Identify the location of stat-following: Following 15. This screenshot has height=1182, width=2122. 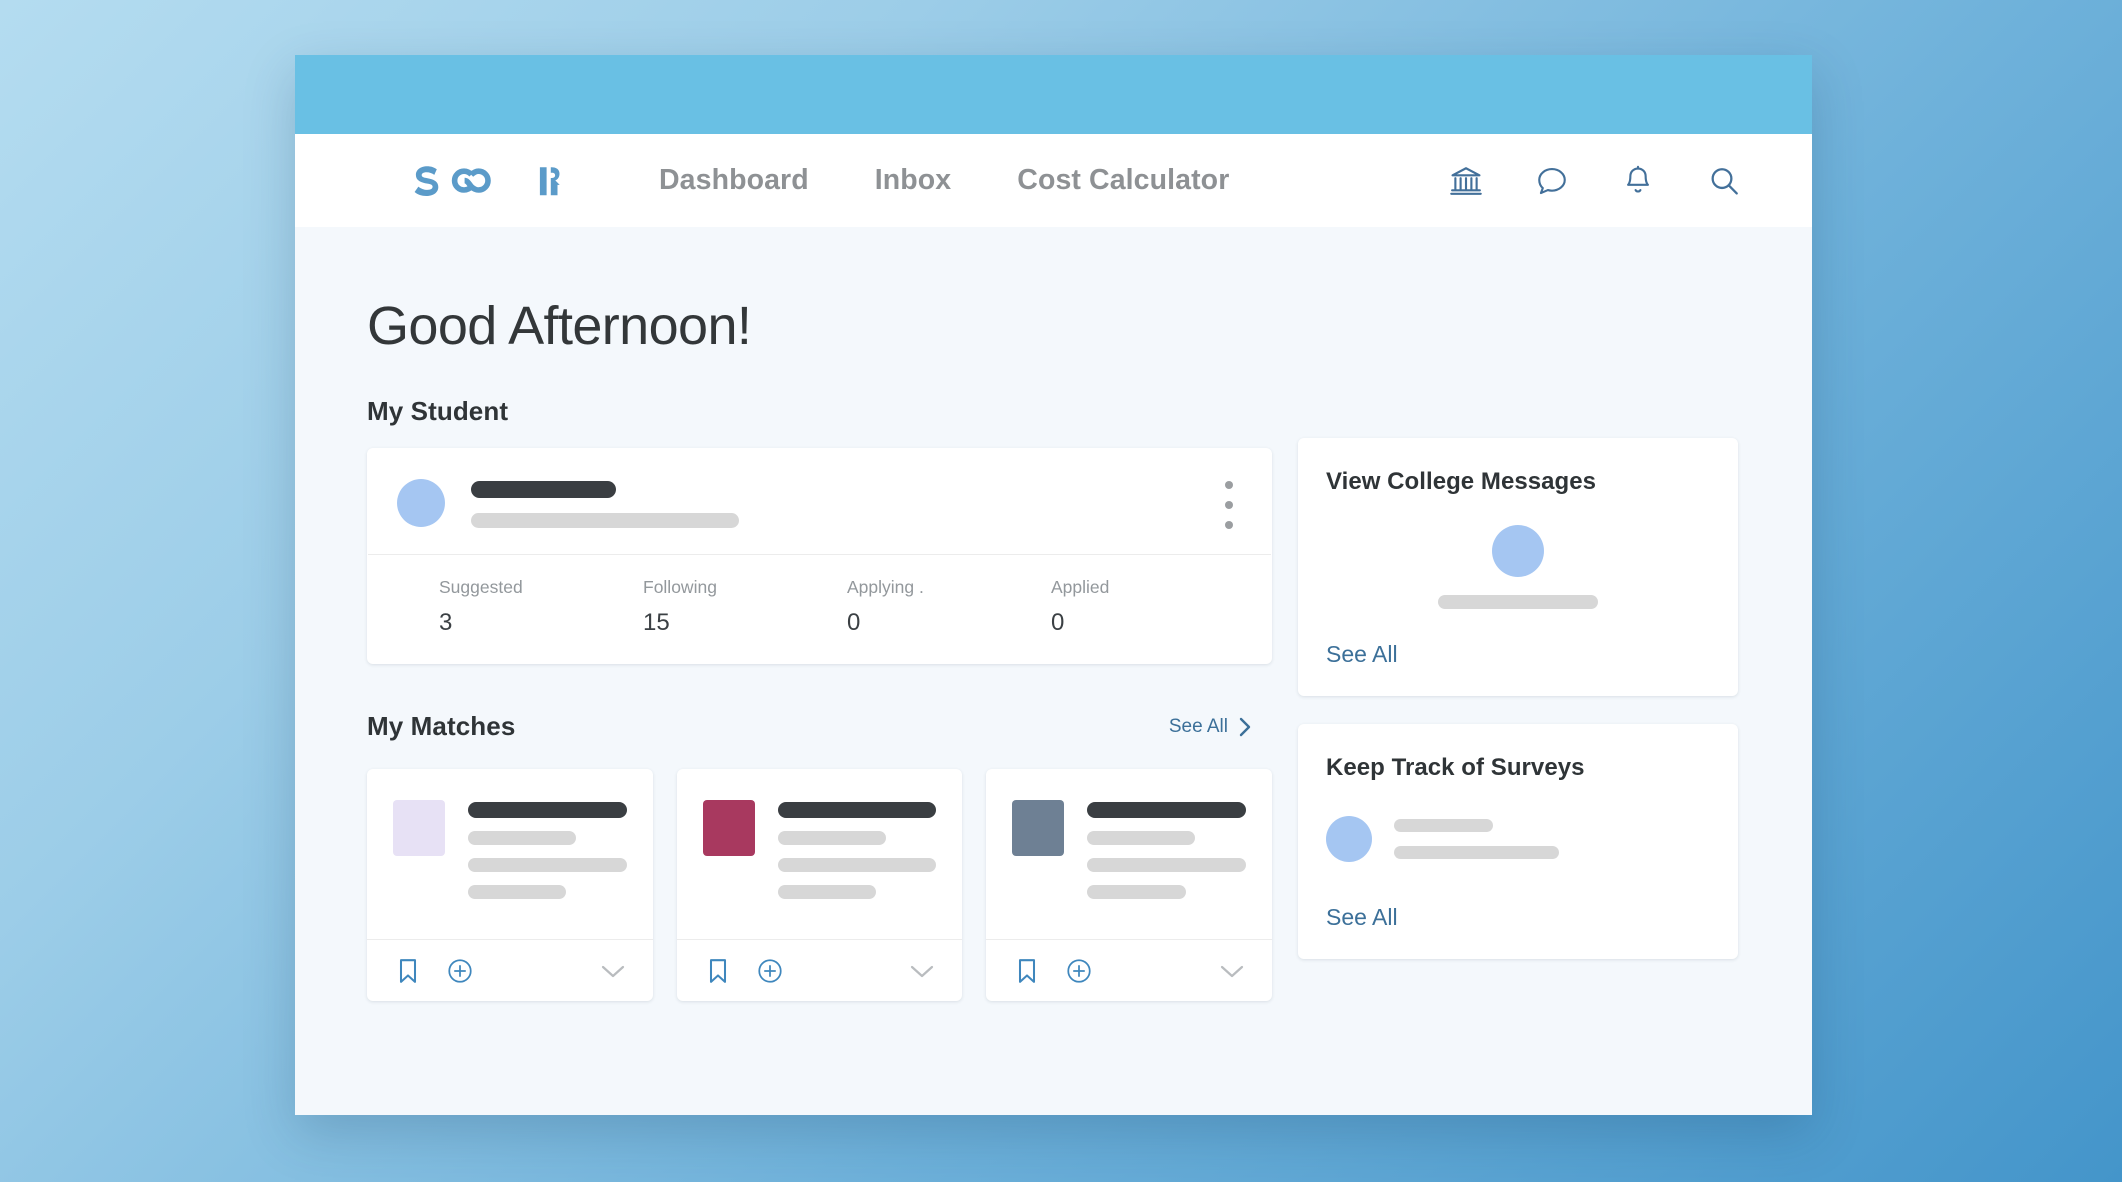
(673, 607).